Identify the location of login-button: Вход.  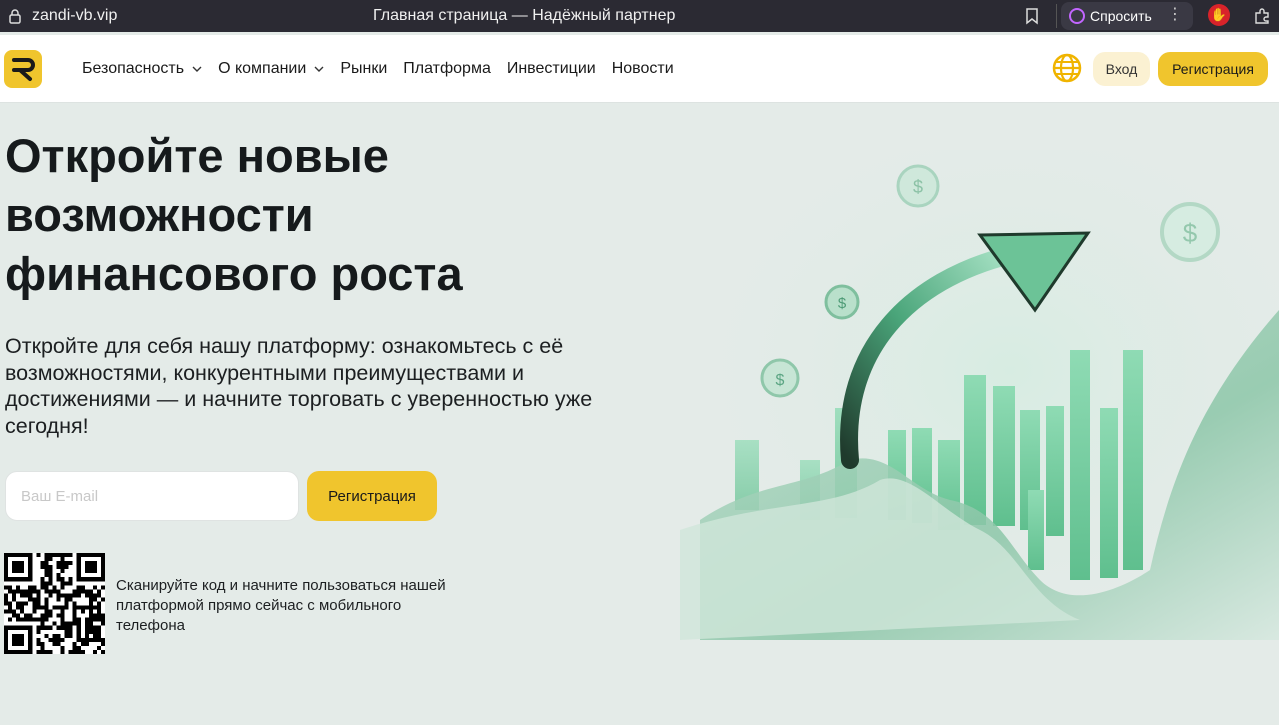
(1121, 69).